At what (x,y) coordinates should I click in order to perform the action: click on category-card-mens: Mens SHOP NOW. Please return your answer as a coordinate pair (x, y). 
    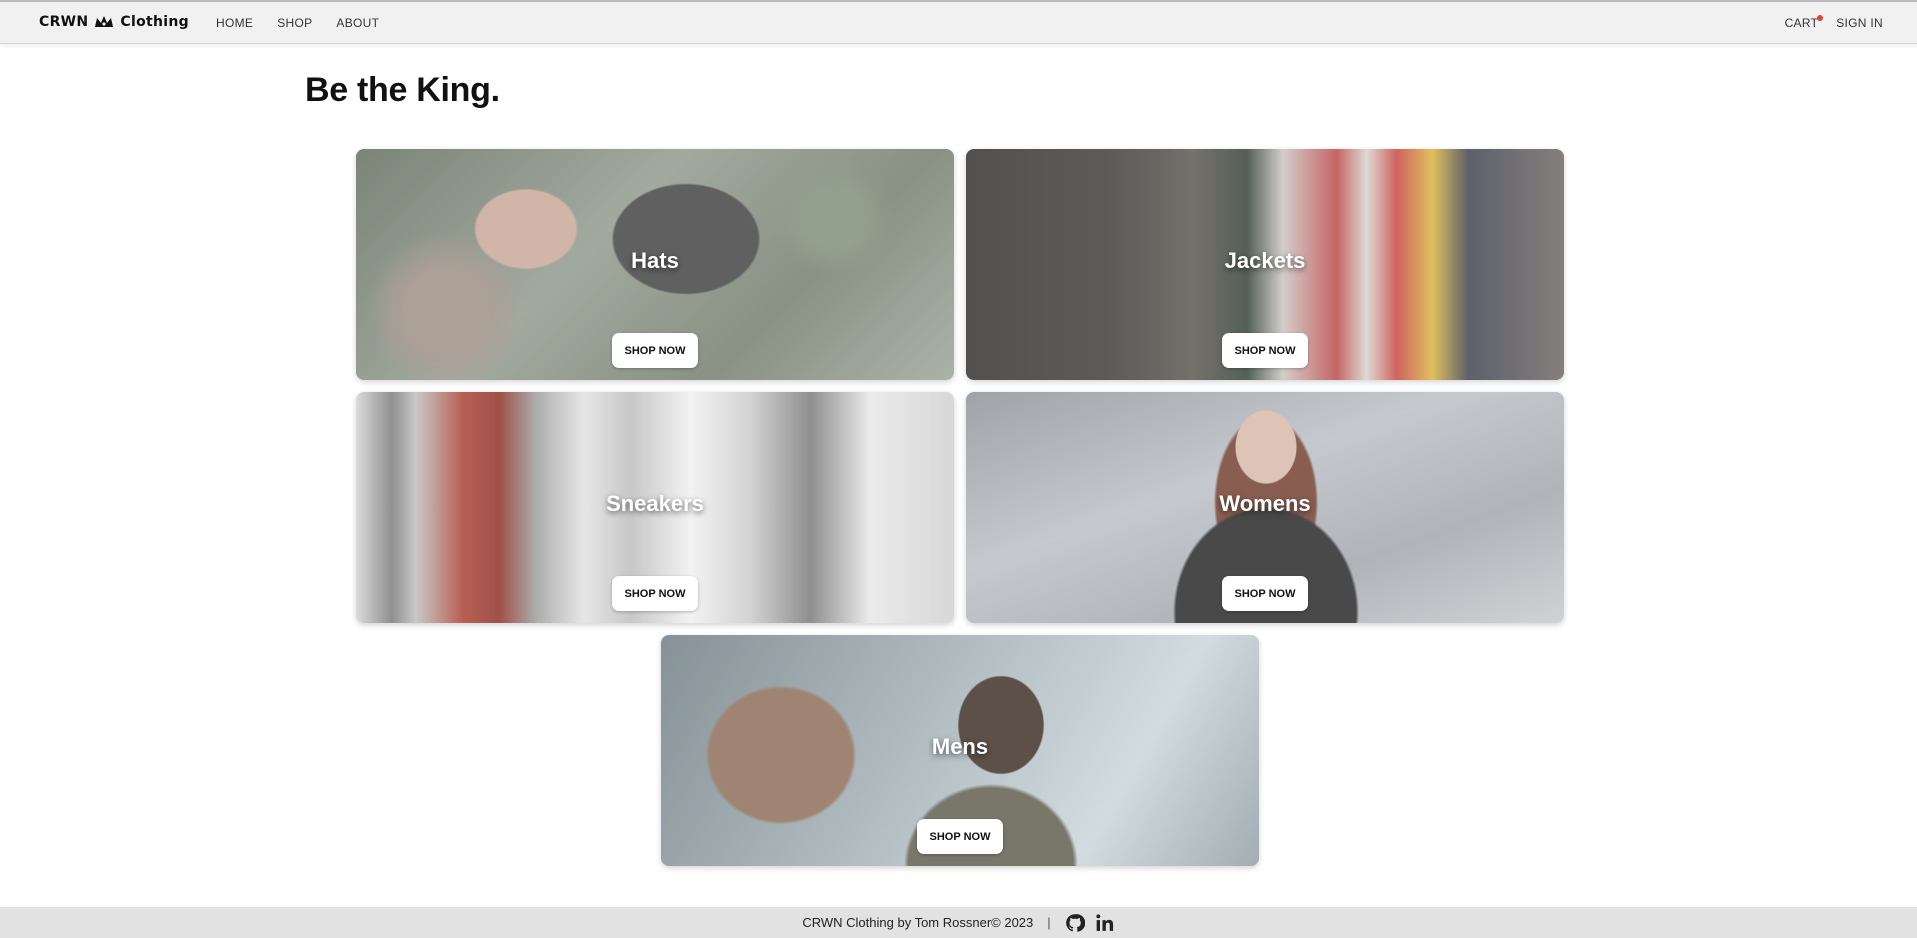
    Looking at the image, I should click on (960, 750).